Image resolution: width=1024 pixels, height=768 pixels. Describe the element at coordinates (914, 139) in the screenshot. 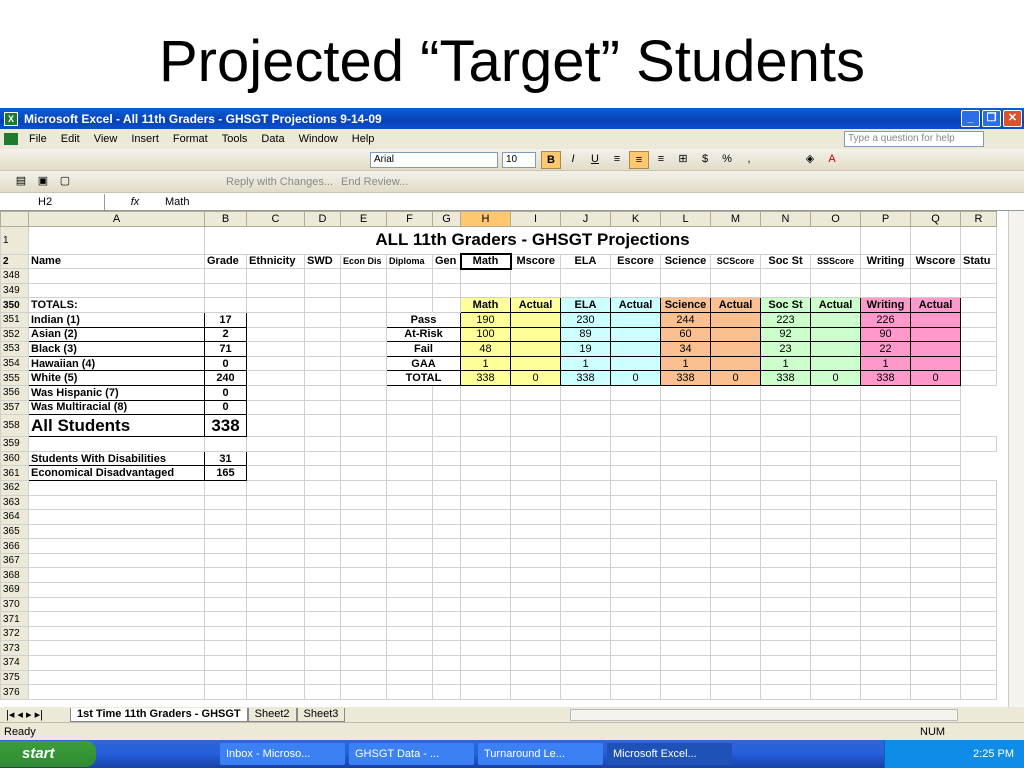

I see `help-search-input: Type a question for help` at that location.